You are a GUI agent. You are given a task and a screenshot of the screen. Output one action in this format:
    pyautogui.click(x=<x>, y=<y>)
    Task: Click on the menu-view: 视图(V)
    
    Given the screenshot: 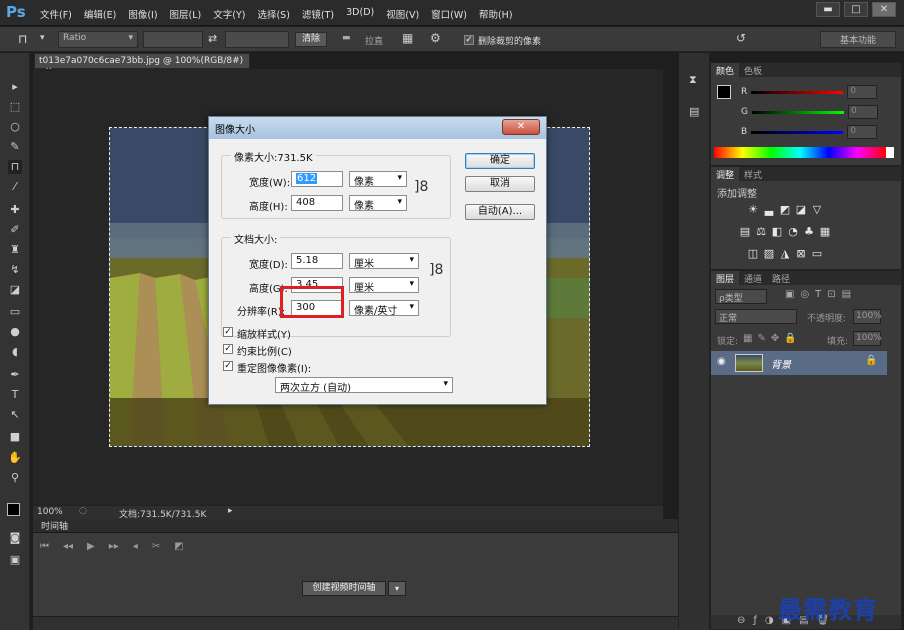 What is the action you would take?
    pyautogui.click(x=402, y=14)
    